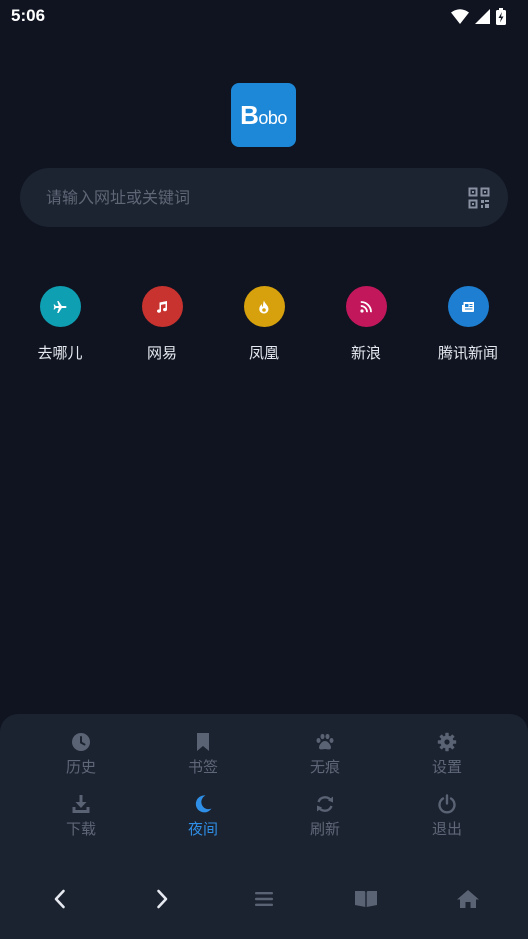 The image size is (528, 939). Describe the element at coordinates (203, 804) in the screenshot. I see `moon-icon` at that location.